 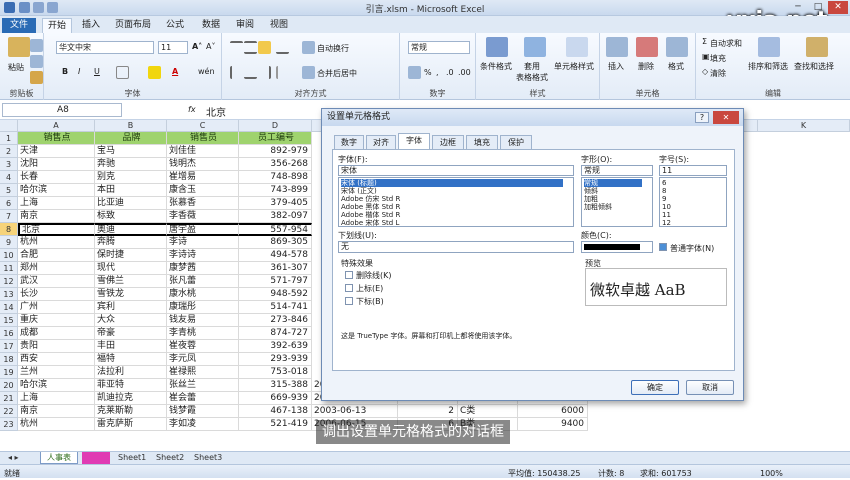 What do you see at coordinates (131, 346) in the screenshot?
I see `table-cell: 丰田` at bounding box center [131, 346].